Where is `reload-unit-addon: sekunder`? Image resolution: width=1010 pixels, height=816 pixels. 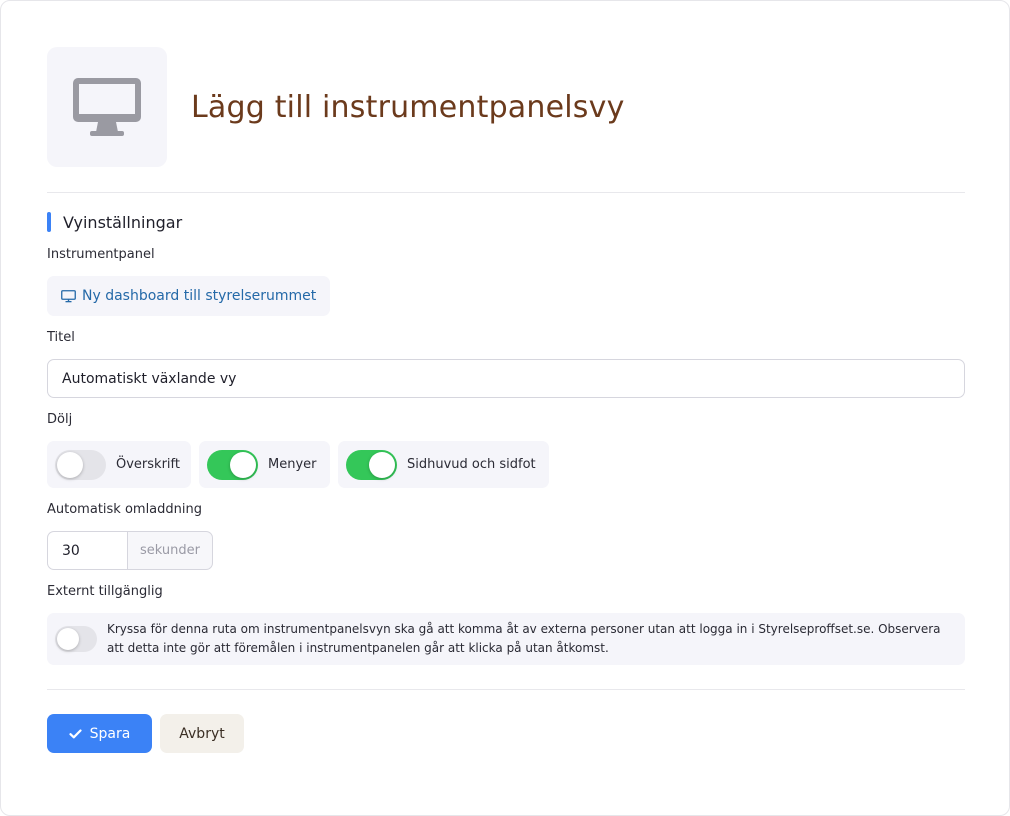 reload-unit-addon: sekunder is located at coordinates (170, 550).